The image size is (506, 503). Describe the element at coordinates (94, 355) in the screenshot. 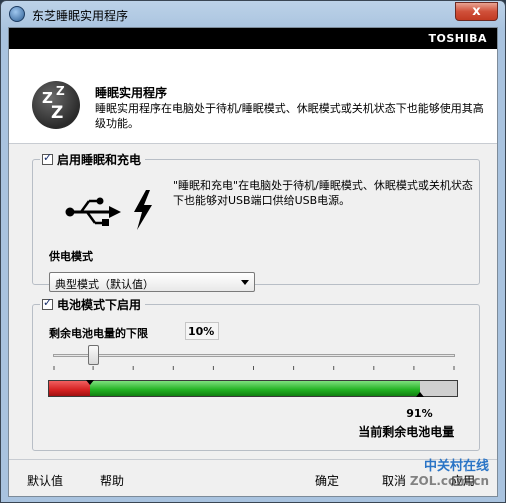

I see `battery-limit-slider-thumb` at that location.